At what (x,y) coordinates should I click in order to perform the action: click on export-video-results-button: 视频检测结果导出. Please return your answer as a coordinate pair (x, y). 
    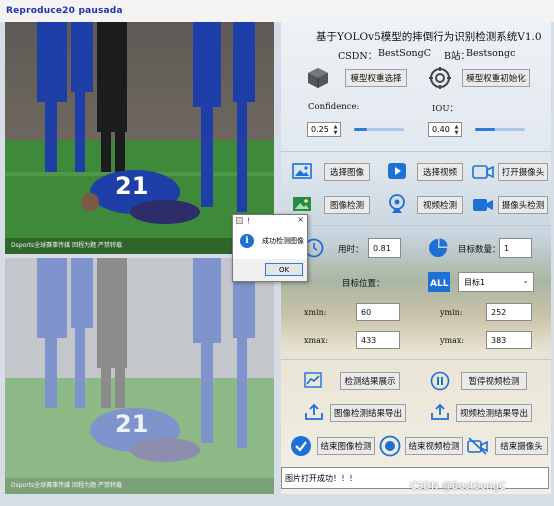
    Looking at the image, I should click on (494, 413).